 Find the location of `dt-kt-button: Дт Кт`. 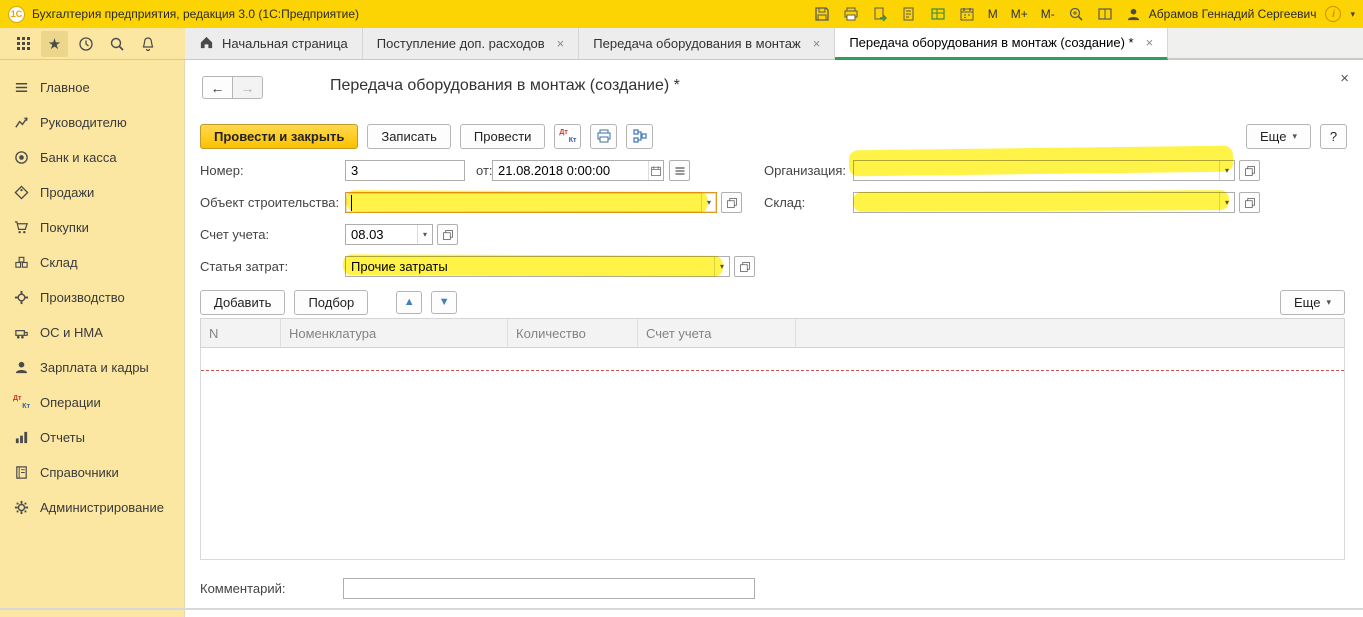

dt-kt-button: Дт Кт is located at coordinates (568, 136).